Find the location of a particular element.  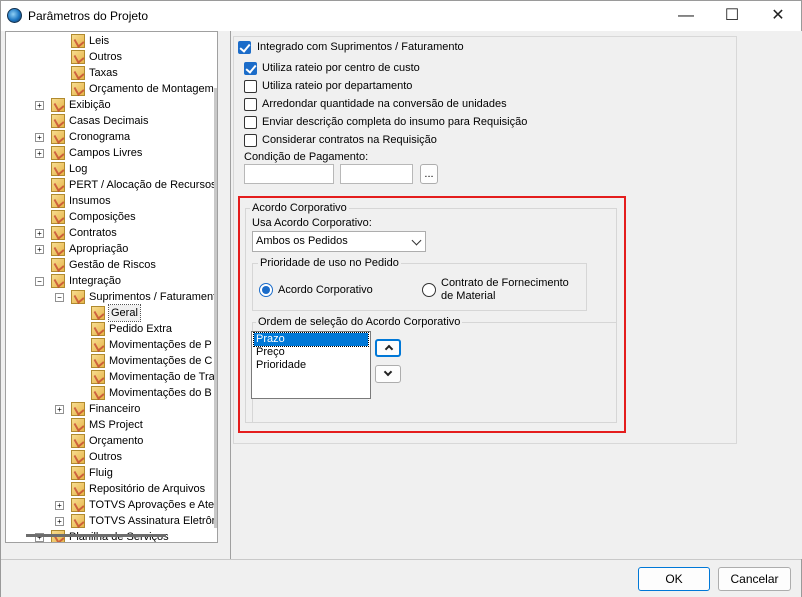

tree-item-label: Movimentações de C is located at coordinates (161, 361).